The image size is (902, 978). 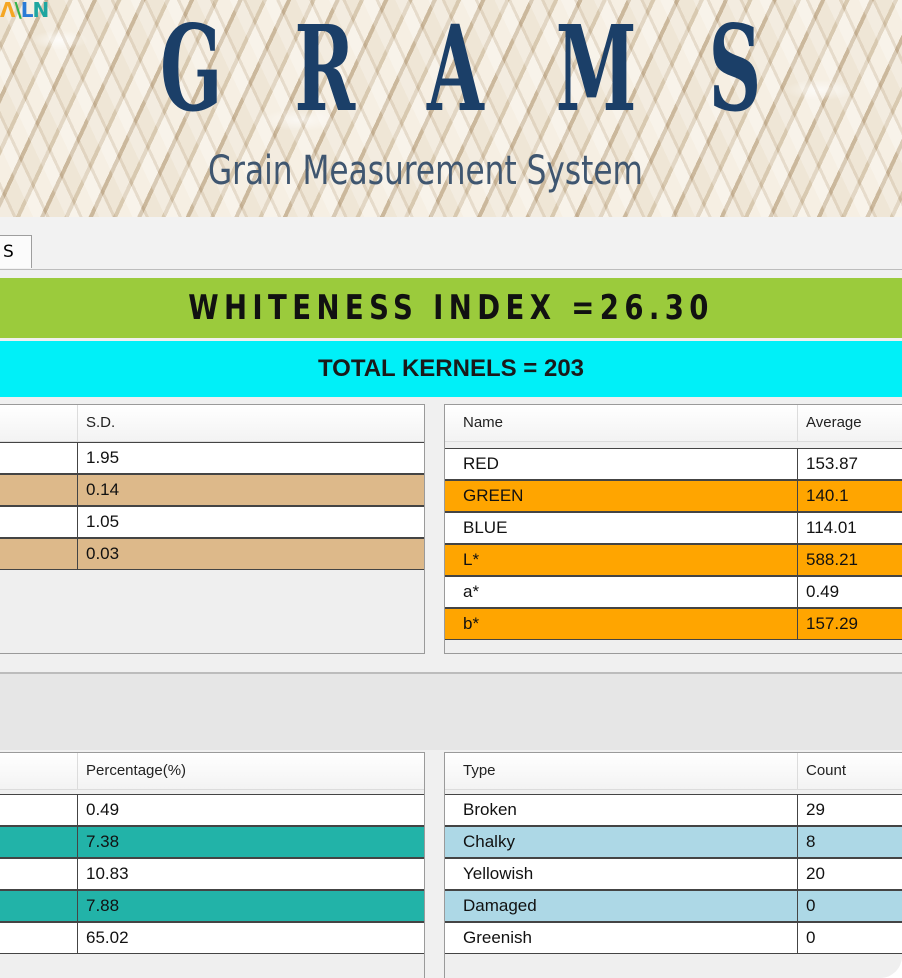 What do you see at coordinates (251, 423) in the screenshot?
I see `column-header-sd: S.D.` at bounding box center [251, 423].